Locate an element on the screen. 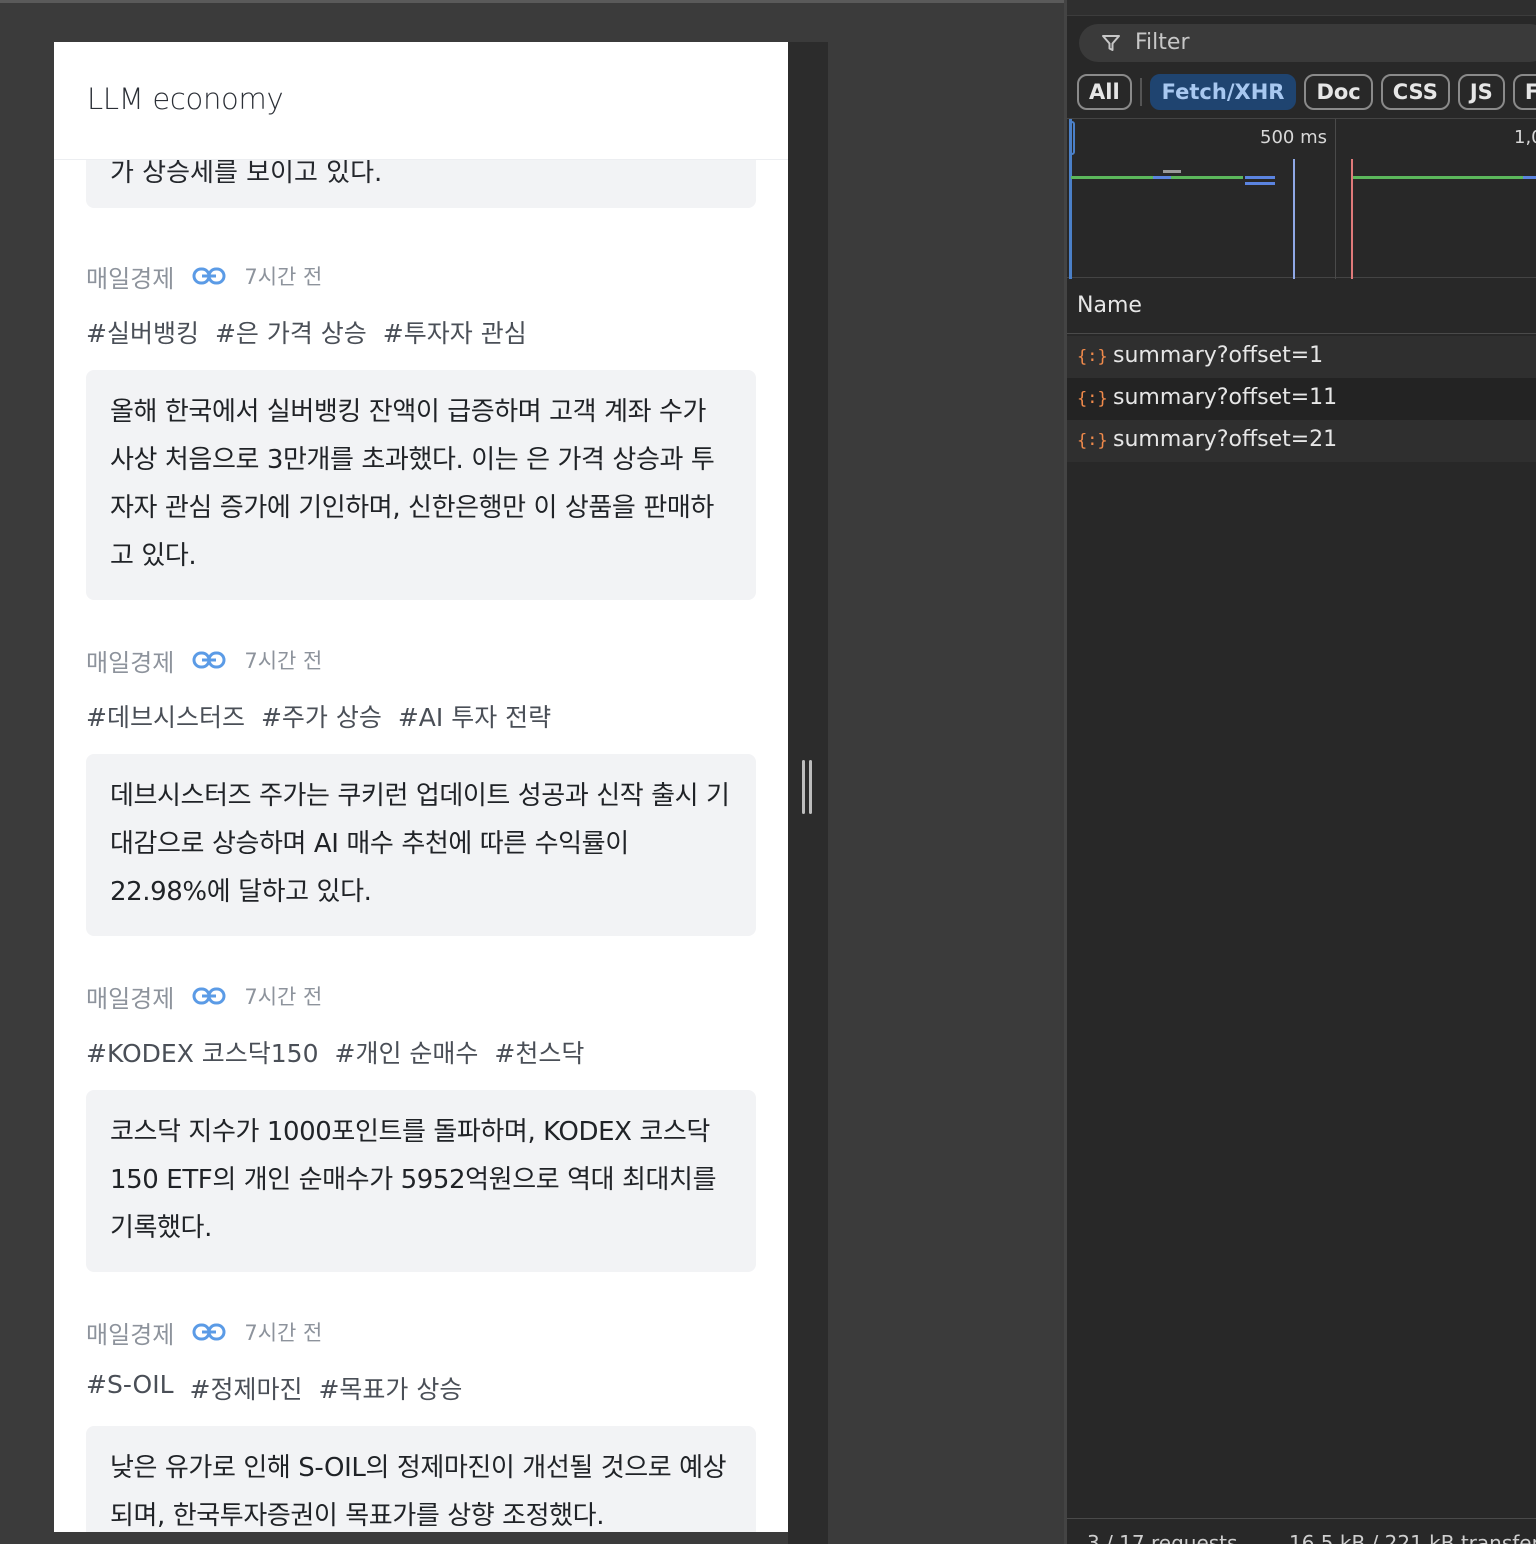 This screenshot has height=1544, width=1536. tag: #데브시스터즈 is located at coordinates (165, 716).